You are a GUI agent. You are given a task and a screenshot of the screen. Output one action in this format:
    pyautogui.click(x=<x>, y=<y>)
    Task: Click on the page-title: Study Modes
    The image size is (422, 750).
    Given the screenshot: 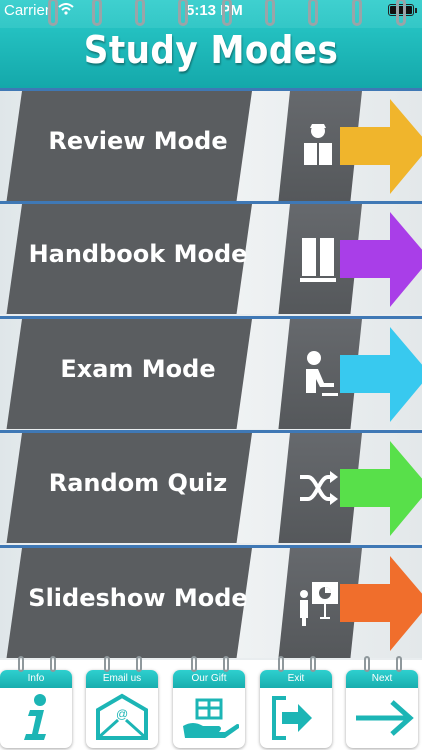 What is the action you would take?
    pyautogui.click(x=211, y=50)
    